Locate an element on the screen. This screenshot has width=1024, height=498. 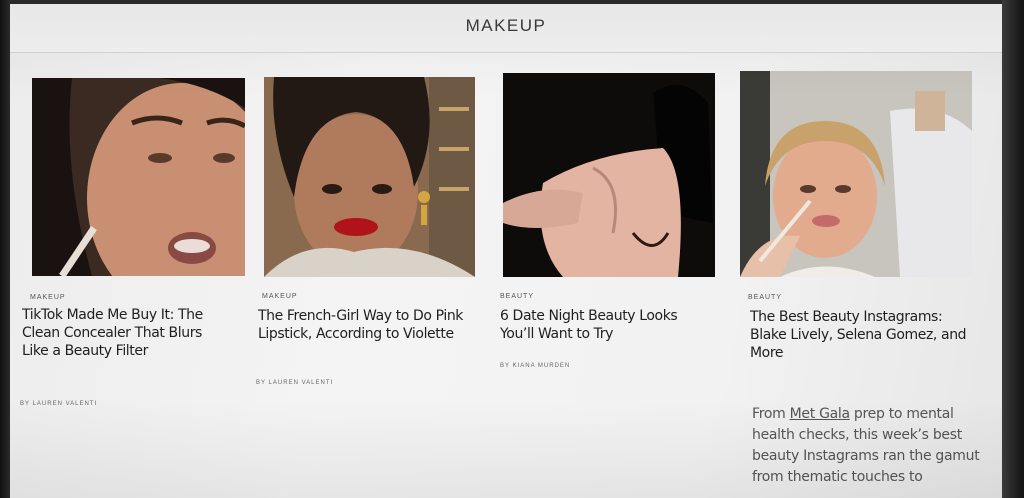
device-bezel-right is located at coordinates (1013, 249).